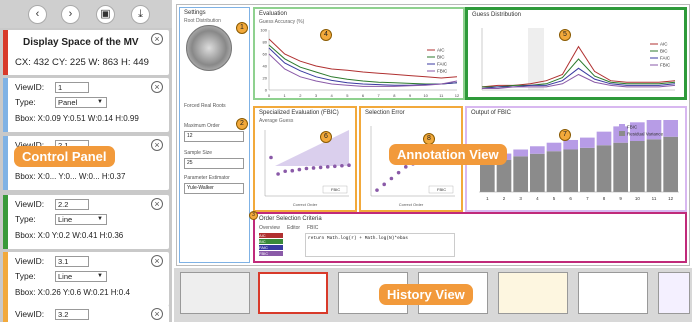  I want to click on bbox-text: Bbox: X:0 Y:0.2 W:0.41 H:0.36, so click(69, 235).